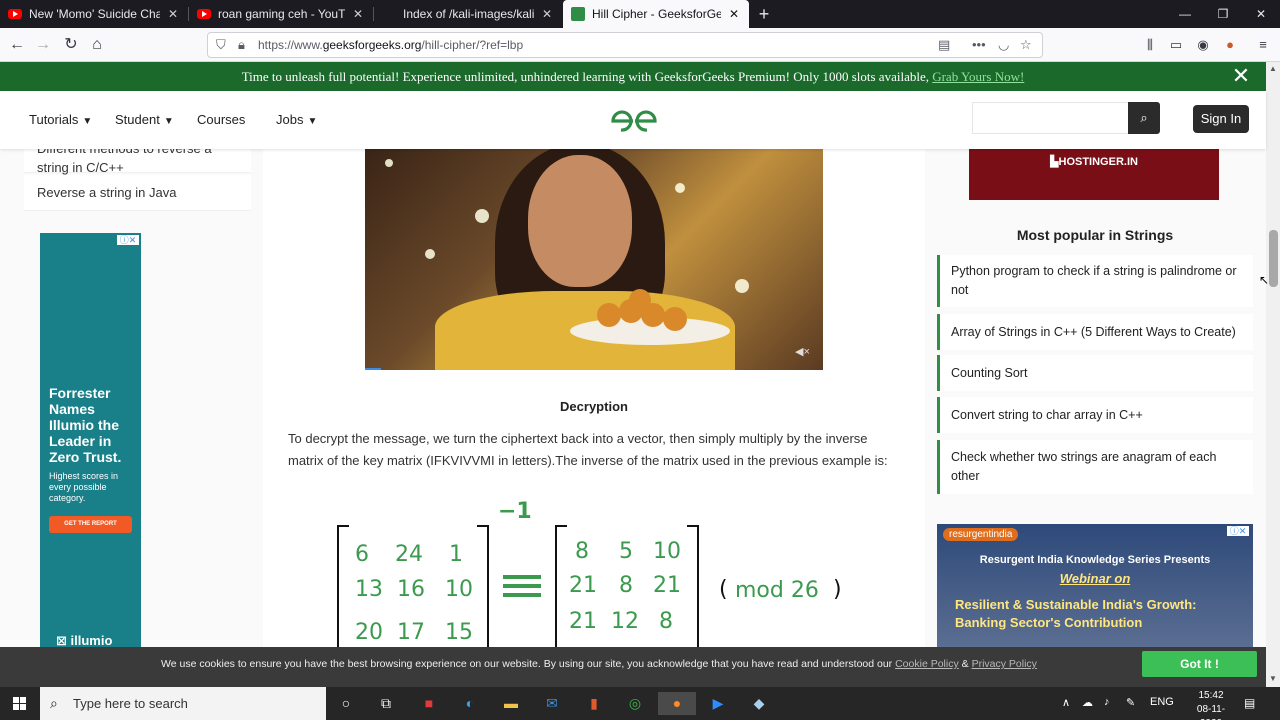 The height and width of the screenshot is (720, 1280). I want to click on tab-hill-cipher: Hill Cipher - GeeksforGeeks ✕, so click(656, 14).